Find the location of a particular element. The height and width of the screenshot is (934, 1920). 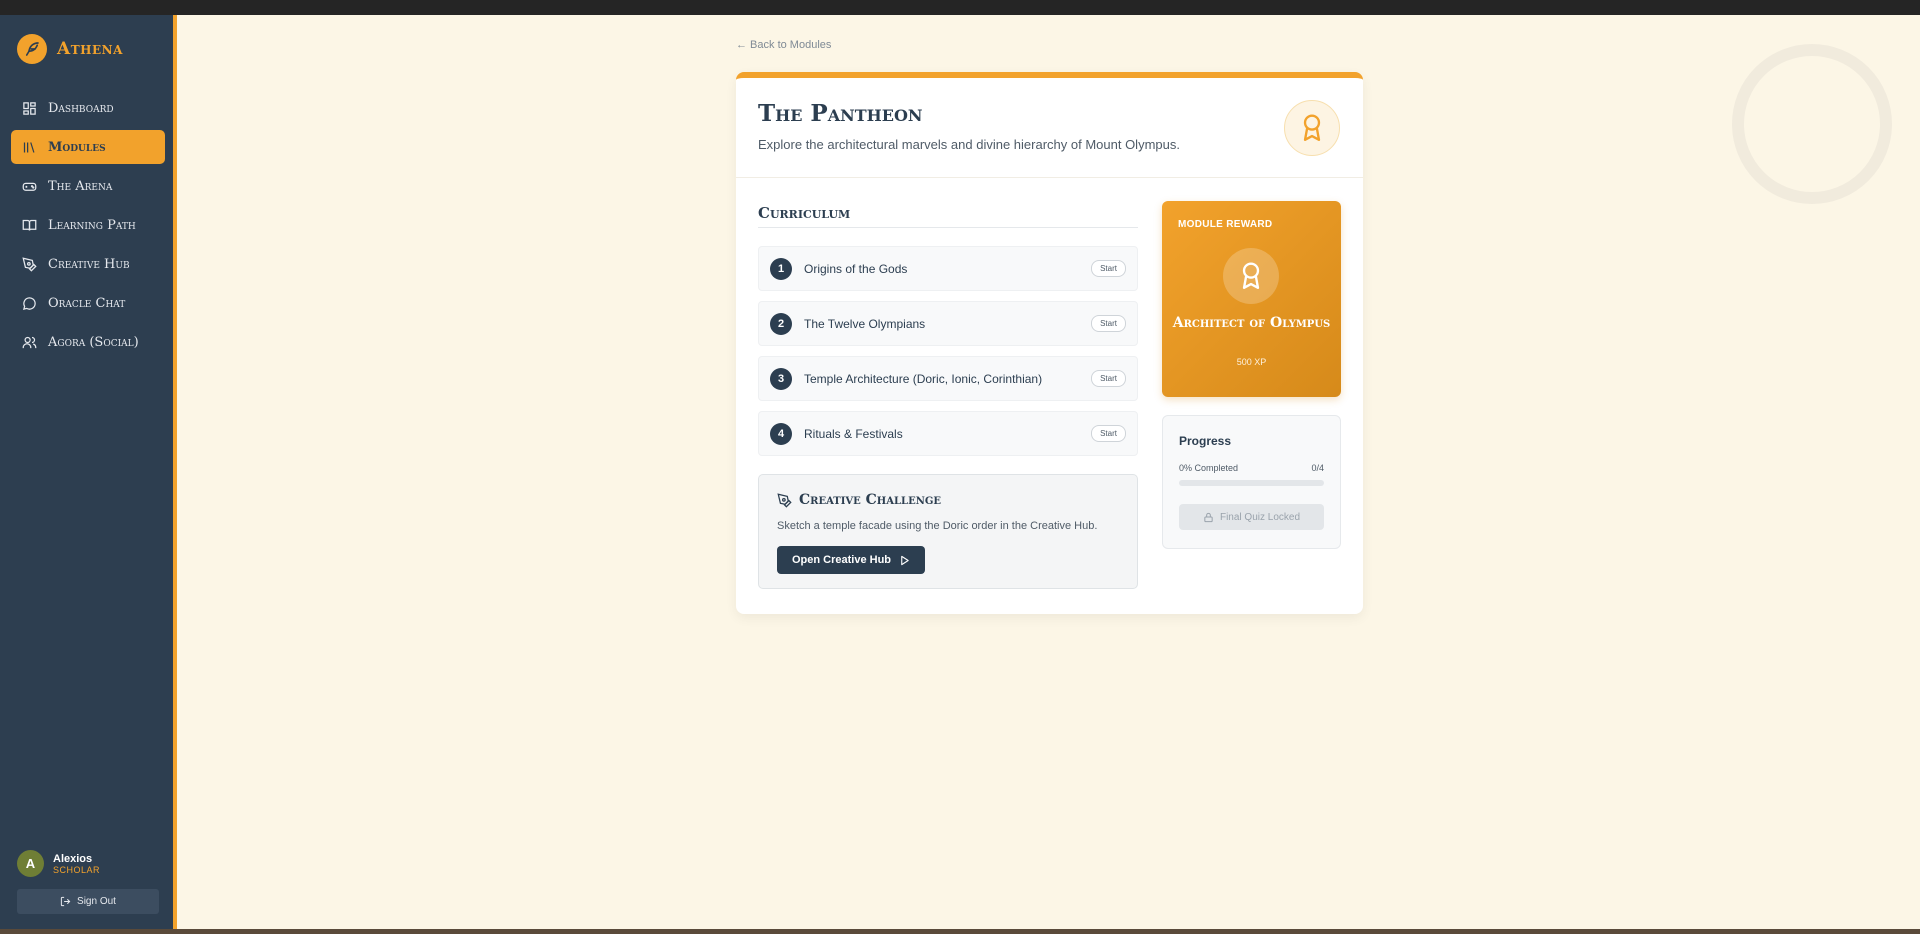

app-name: Athena is located at coordinates (90, 49).